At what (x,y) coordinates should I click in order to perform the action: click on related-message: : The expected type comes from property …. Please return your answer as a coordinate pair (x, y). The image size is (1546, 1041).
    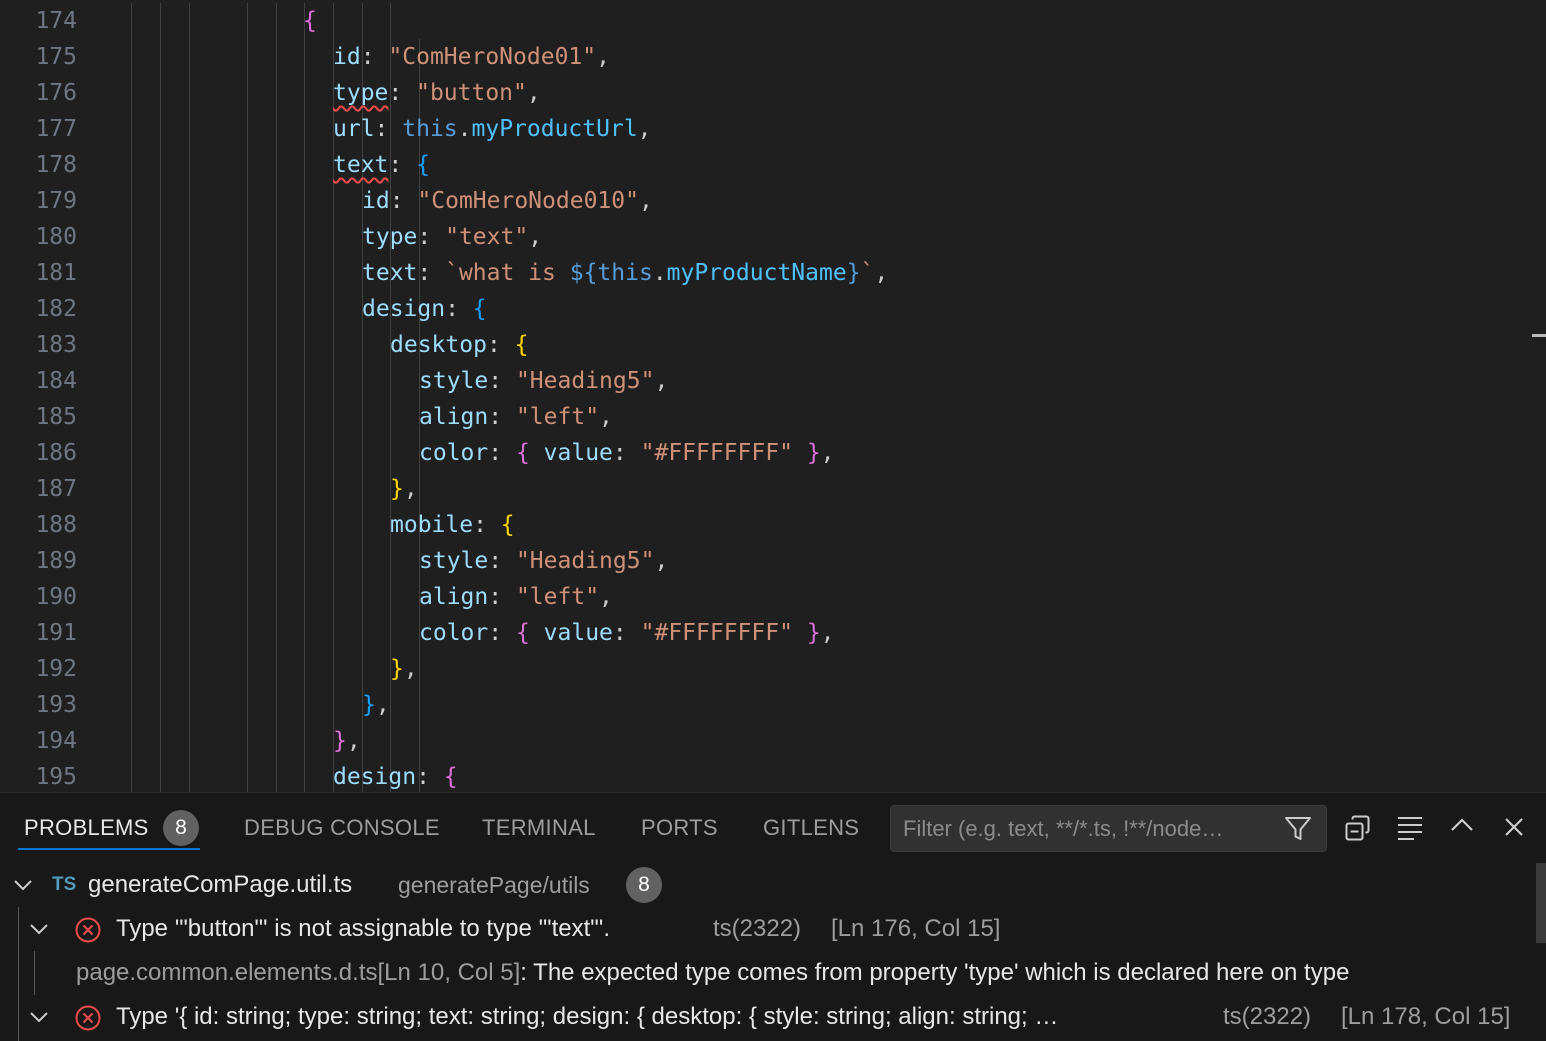
    Looking at the image, I should click on (935, 972).